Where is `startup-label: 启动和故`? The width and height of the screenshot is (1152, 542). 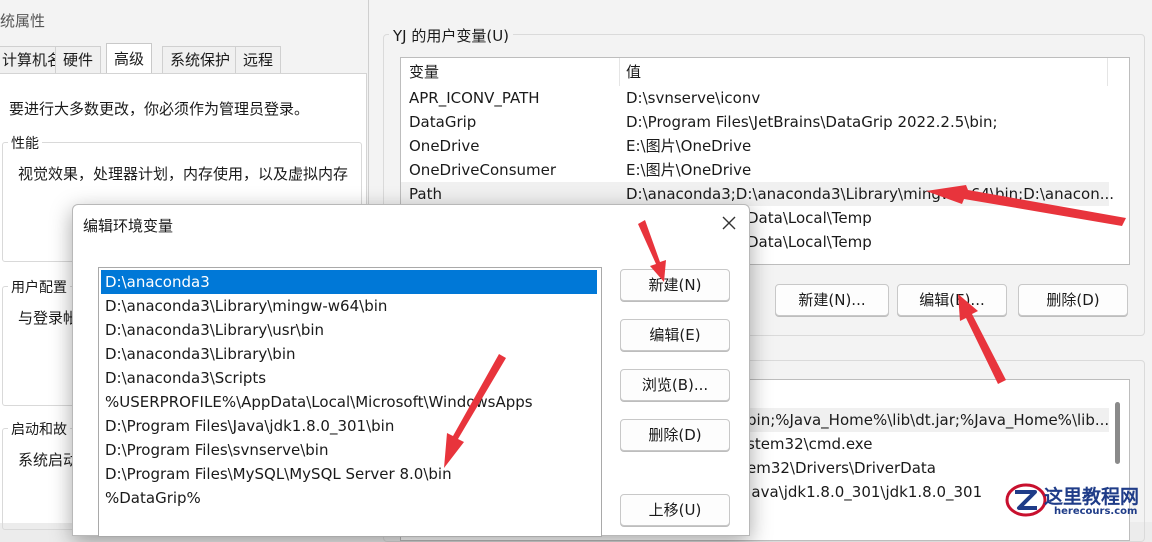
startup-label: 启动和故 is located at coordinates (39, 429).